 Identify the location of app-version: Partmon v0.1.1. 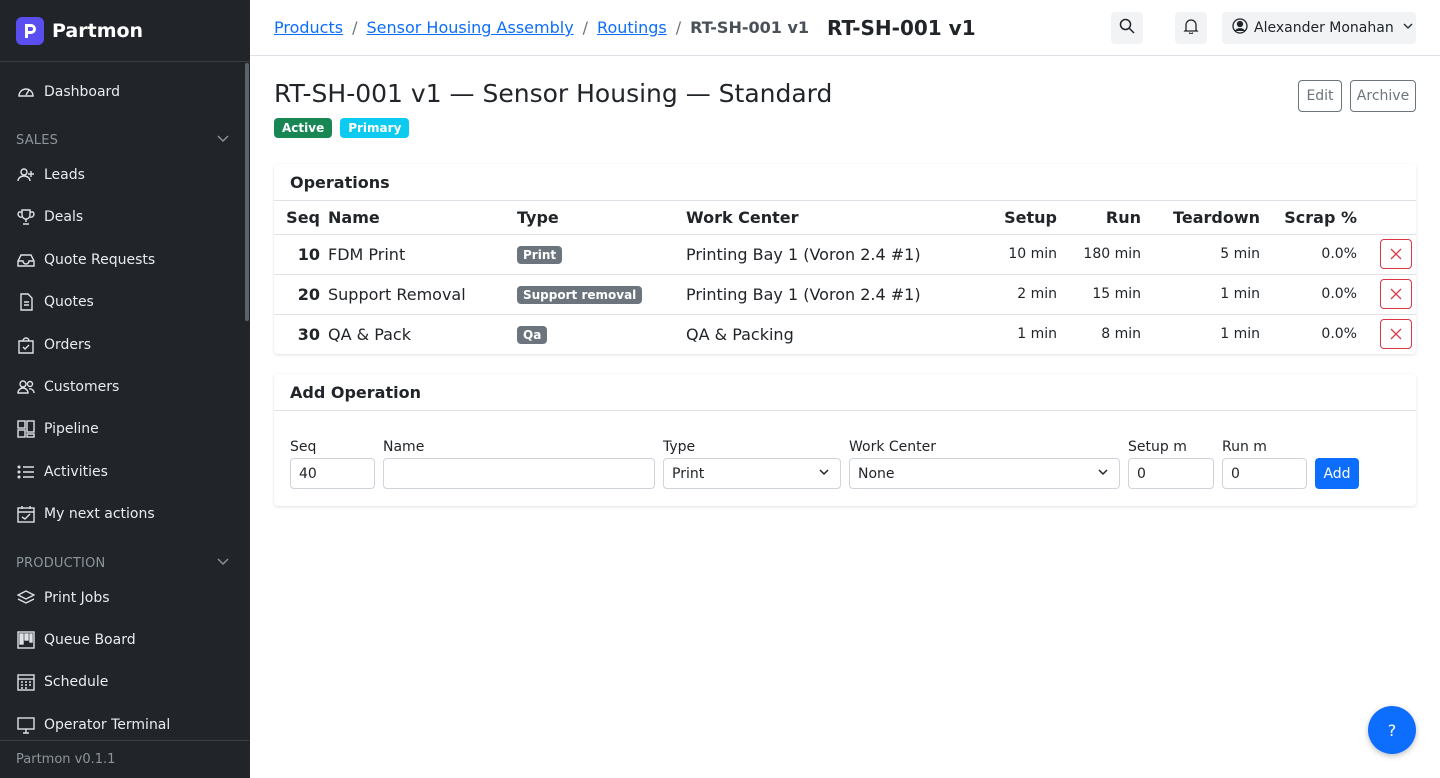
(125, 759).